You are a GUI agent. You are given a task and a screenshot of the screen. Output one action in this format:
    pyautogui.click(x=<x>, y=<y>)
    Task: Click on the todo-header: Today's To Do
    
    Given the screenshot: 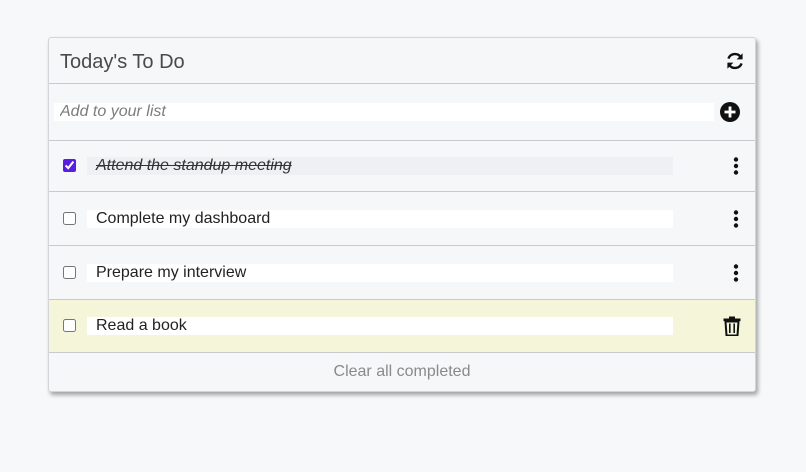 What is the action you would take?
    pyautogui.click(x=402, y=61)
    